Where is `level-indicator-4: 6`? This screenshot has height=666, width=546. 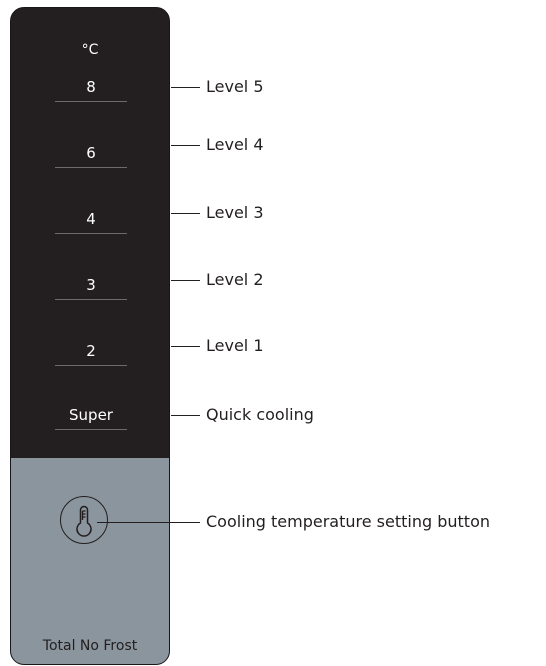 level-indicator-4: 6 is located at coordinates (91, 156).